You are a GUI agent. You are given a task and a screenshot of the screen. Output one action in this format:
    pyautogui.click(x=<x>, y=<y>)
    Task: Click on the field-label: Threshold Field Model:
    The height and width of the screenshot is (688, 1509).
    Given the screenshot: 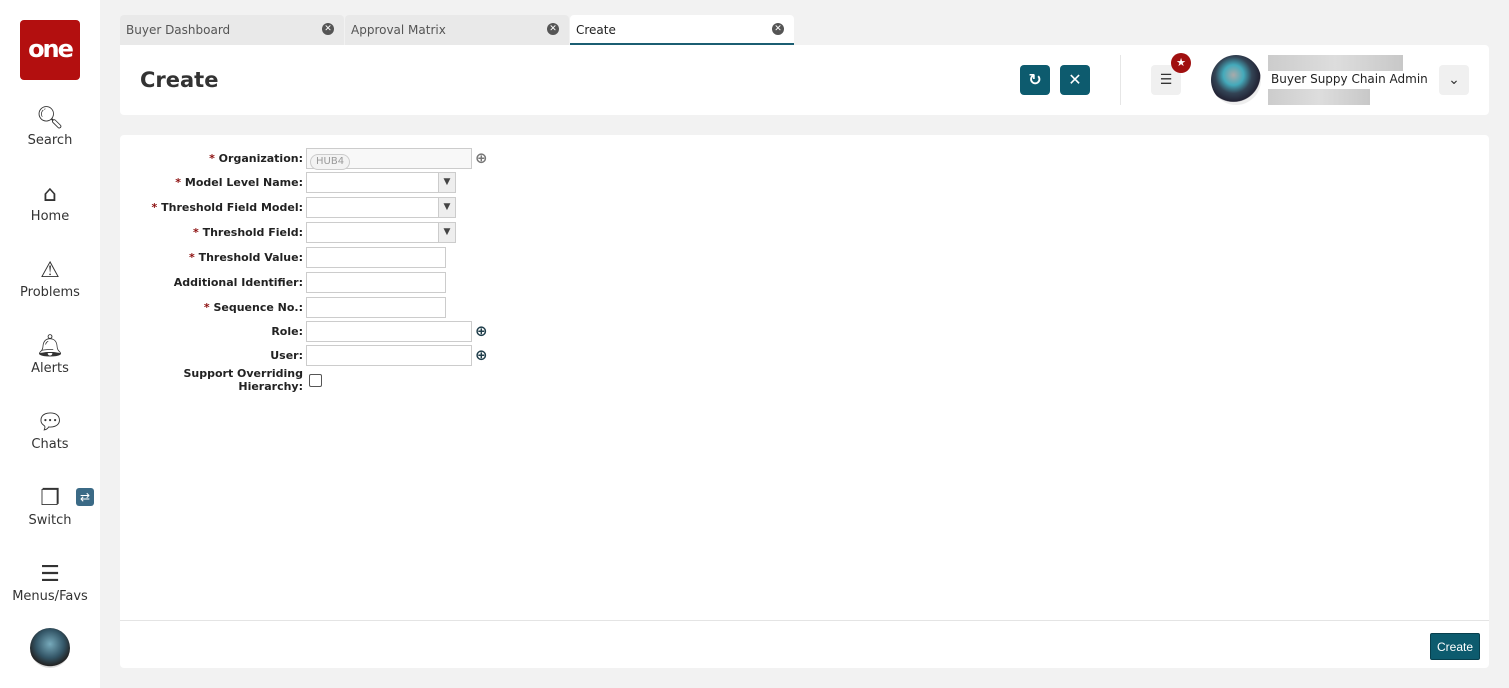 What is the action you would take?
    pyautogui.click(x=232, y=207)
    